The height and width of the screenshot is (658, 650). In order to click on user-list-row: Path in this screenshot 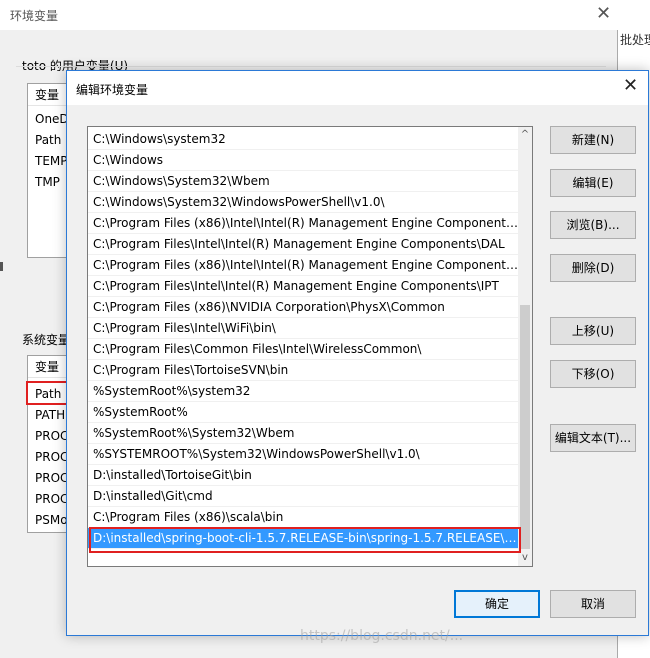, I will do `click(48, 140)`.